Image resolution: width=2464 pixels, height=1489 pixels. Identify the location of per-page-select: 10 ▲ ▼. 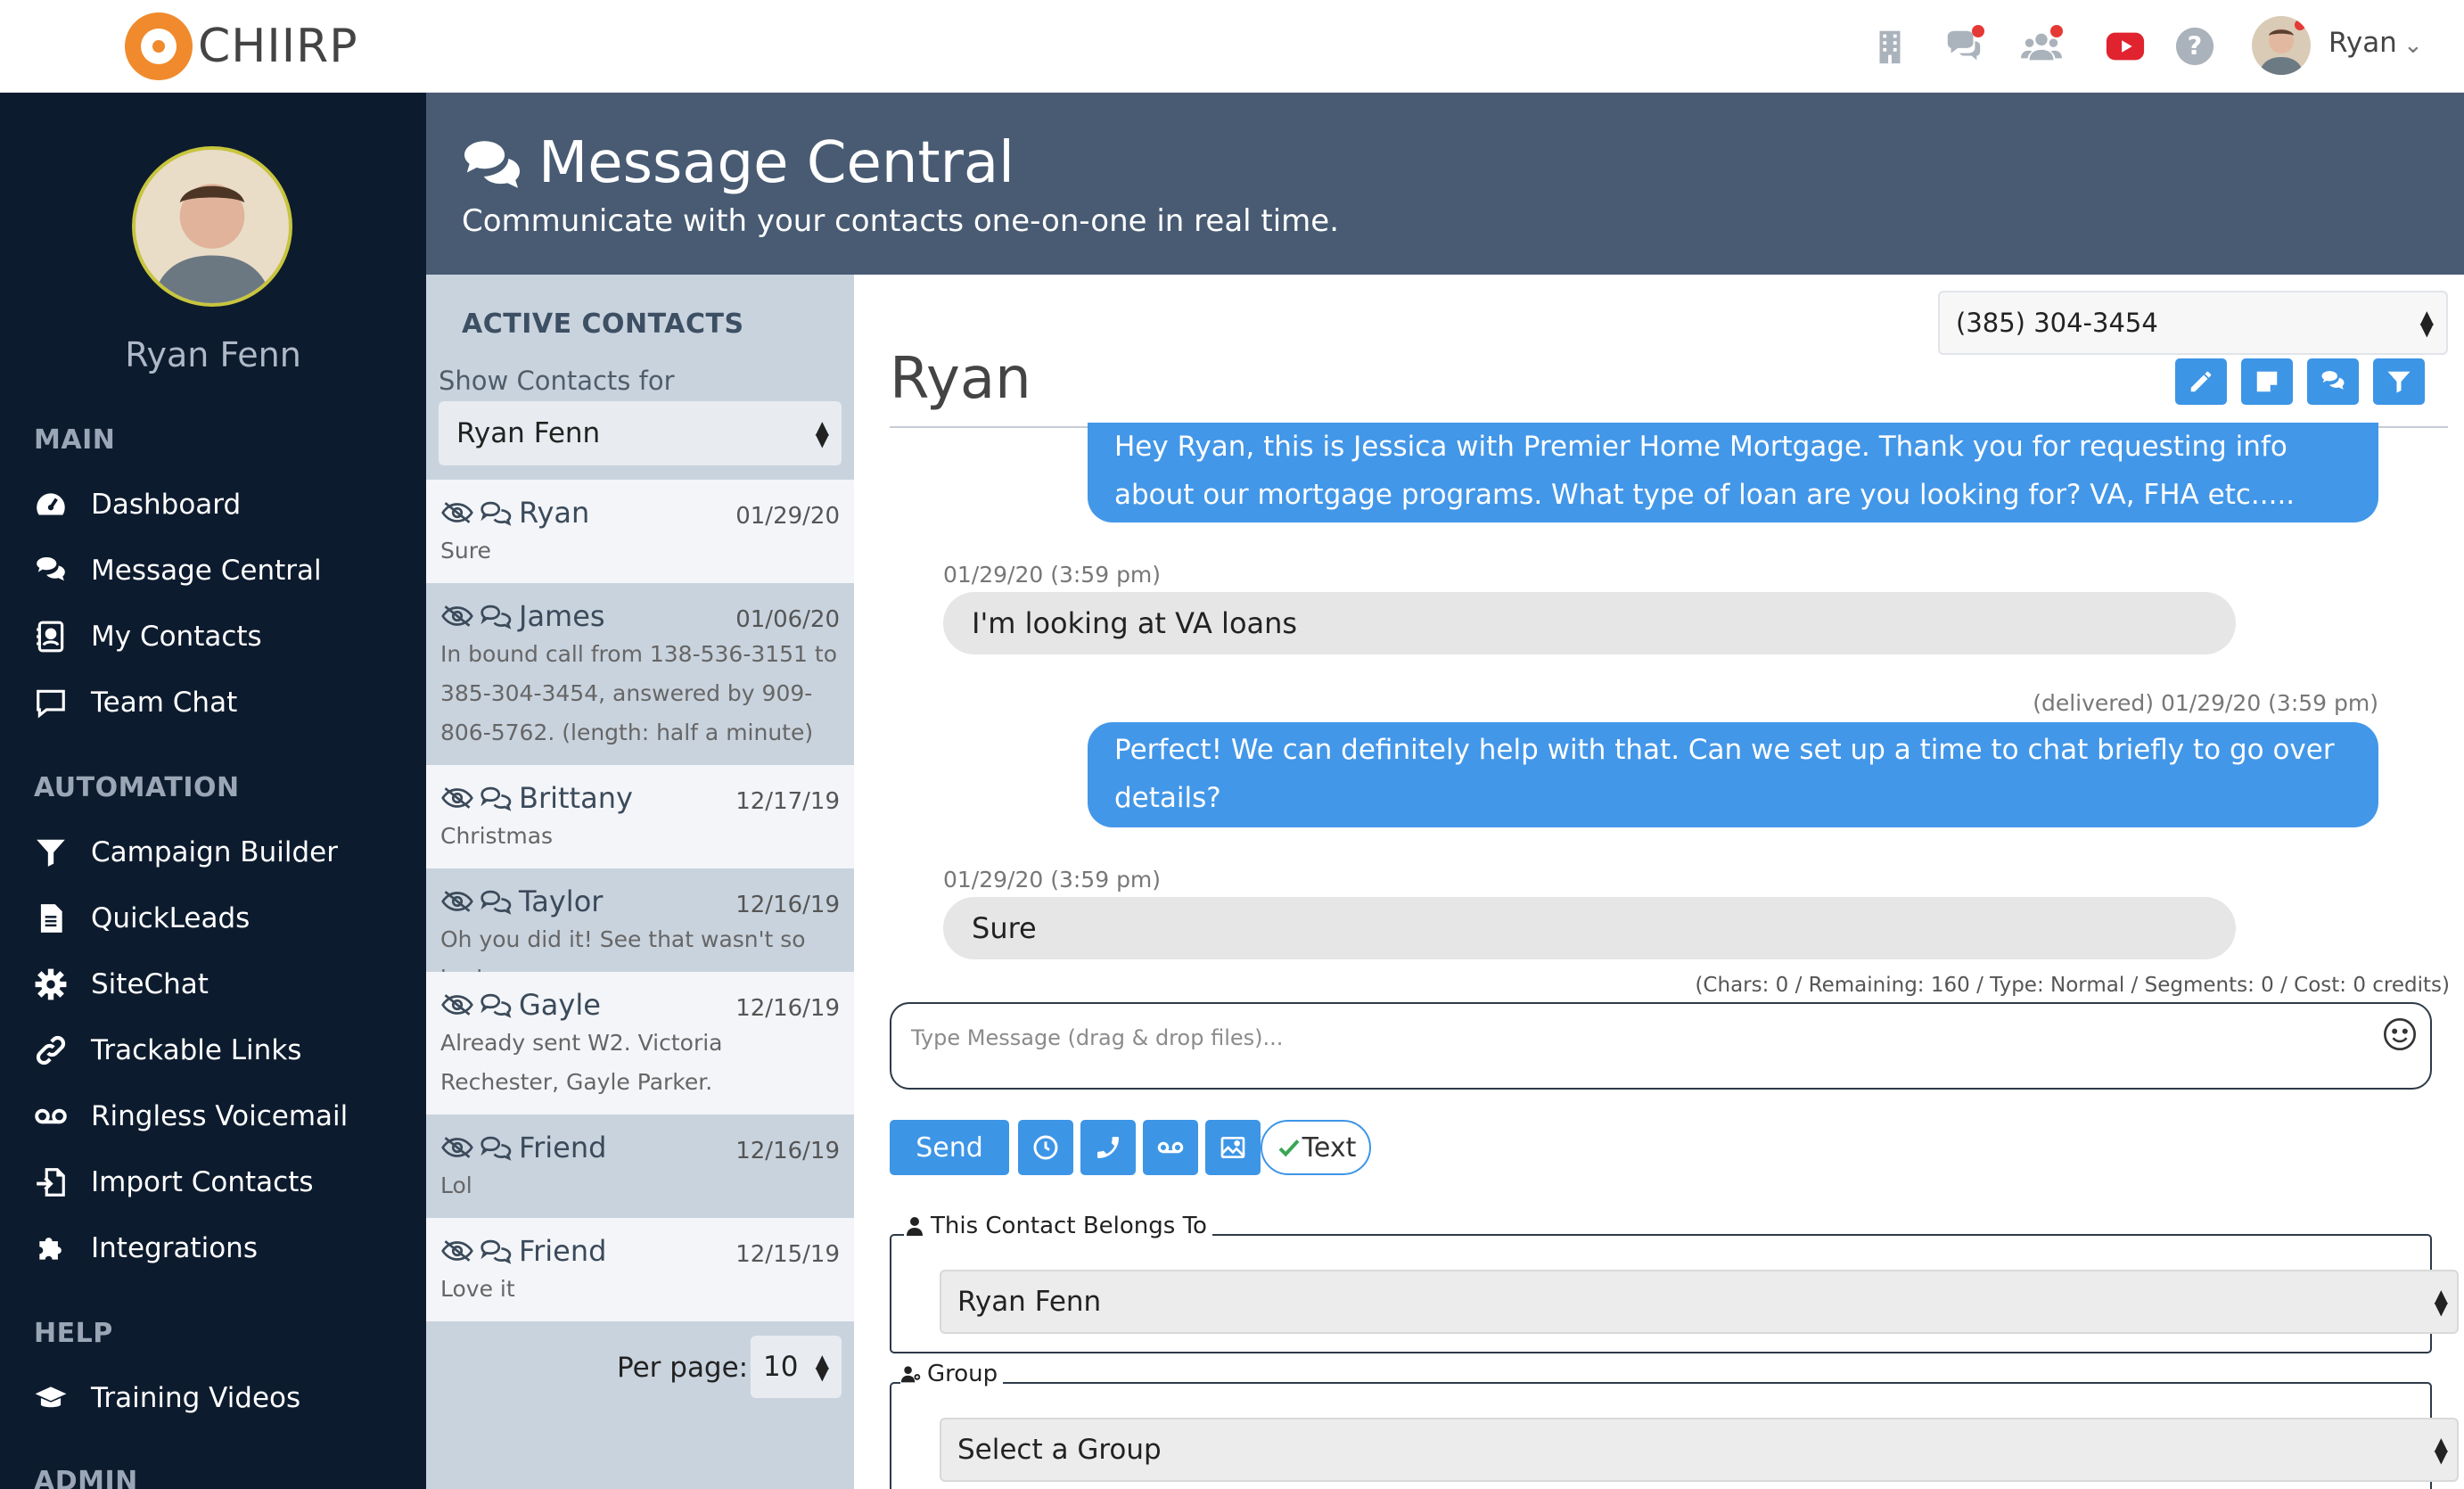
(796, 1367).